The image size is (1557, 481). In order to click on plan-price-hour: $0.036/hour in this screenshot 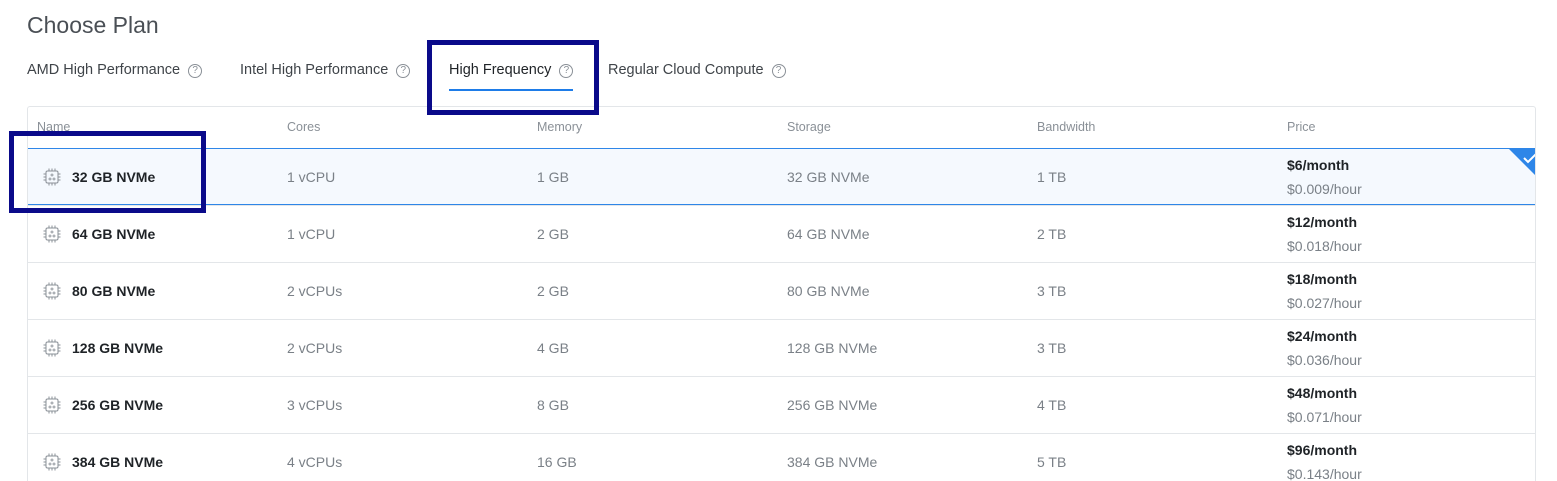, I will do `click(1324, 360)`.